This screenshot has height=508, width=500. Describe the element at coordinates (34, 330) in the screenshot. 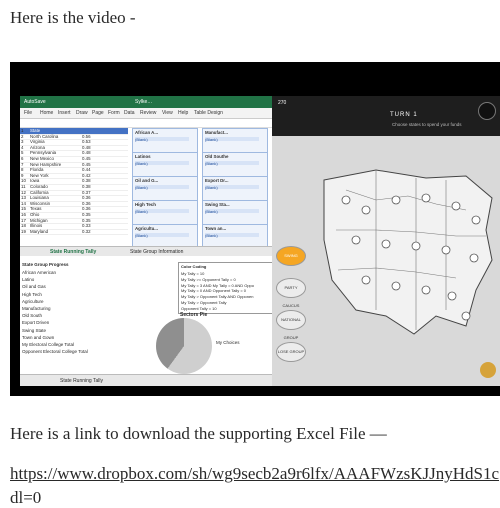

I see `progress-item: Swing State` at that location.